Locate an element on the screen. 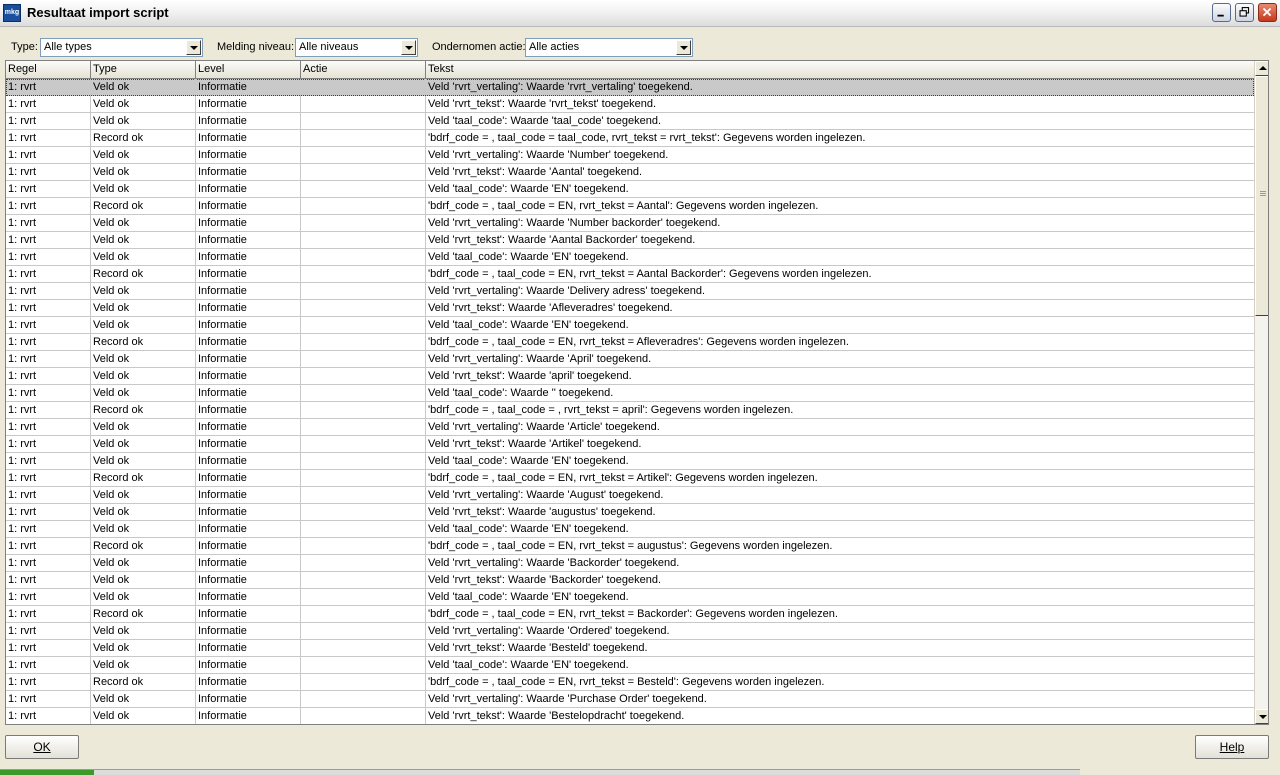 Image resolution: width=1280 pixels, height=775 pixels. help-button: Help is located at coordinates (1232, 747).